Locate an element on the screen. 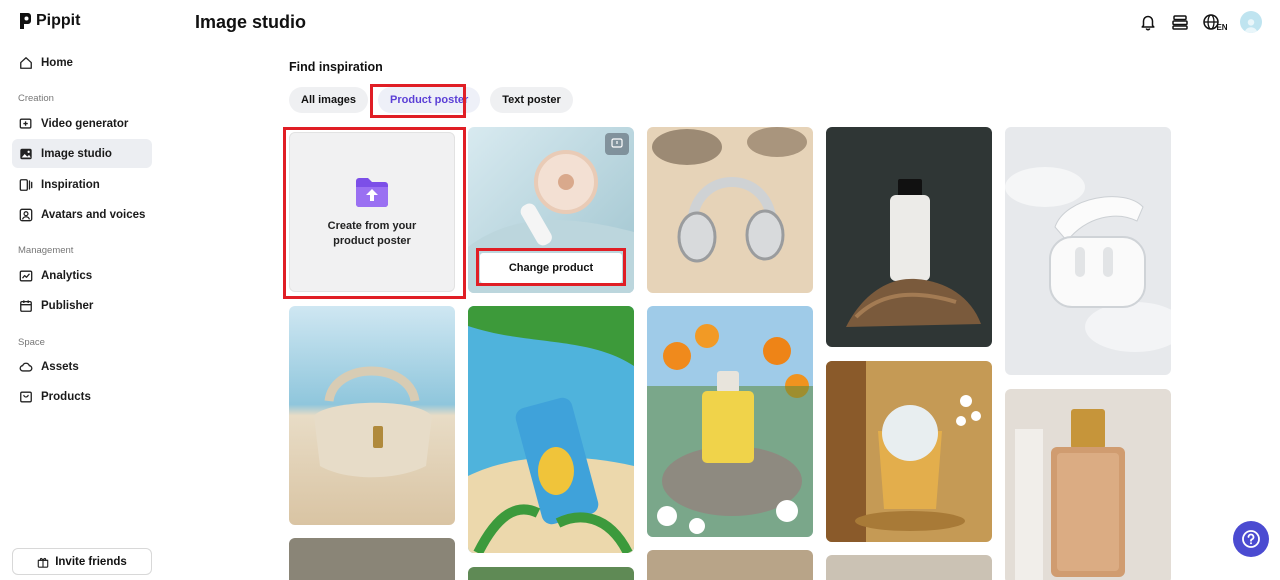  sidebar-item-image-studio: Image studio is located at coordinates (82, 153).